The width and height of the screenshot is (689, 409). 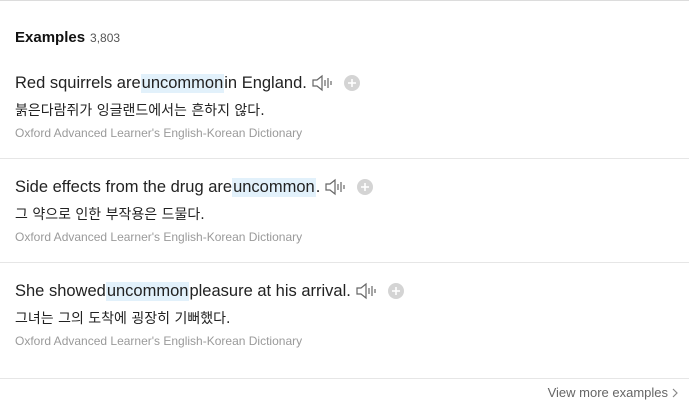 I want to click on example-sentence: Side effects from the drug are uncommon., so click(x=194, y=187).